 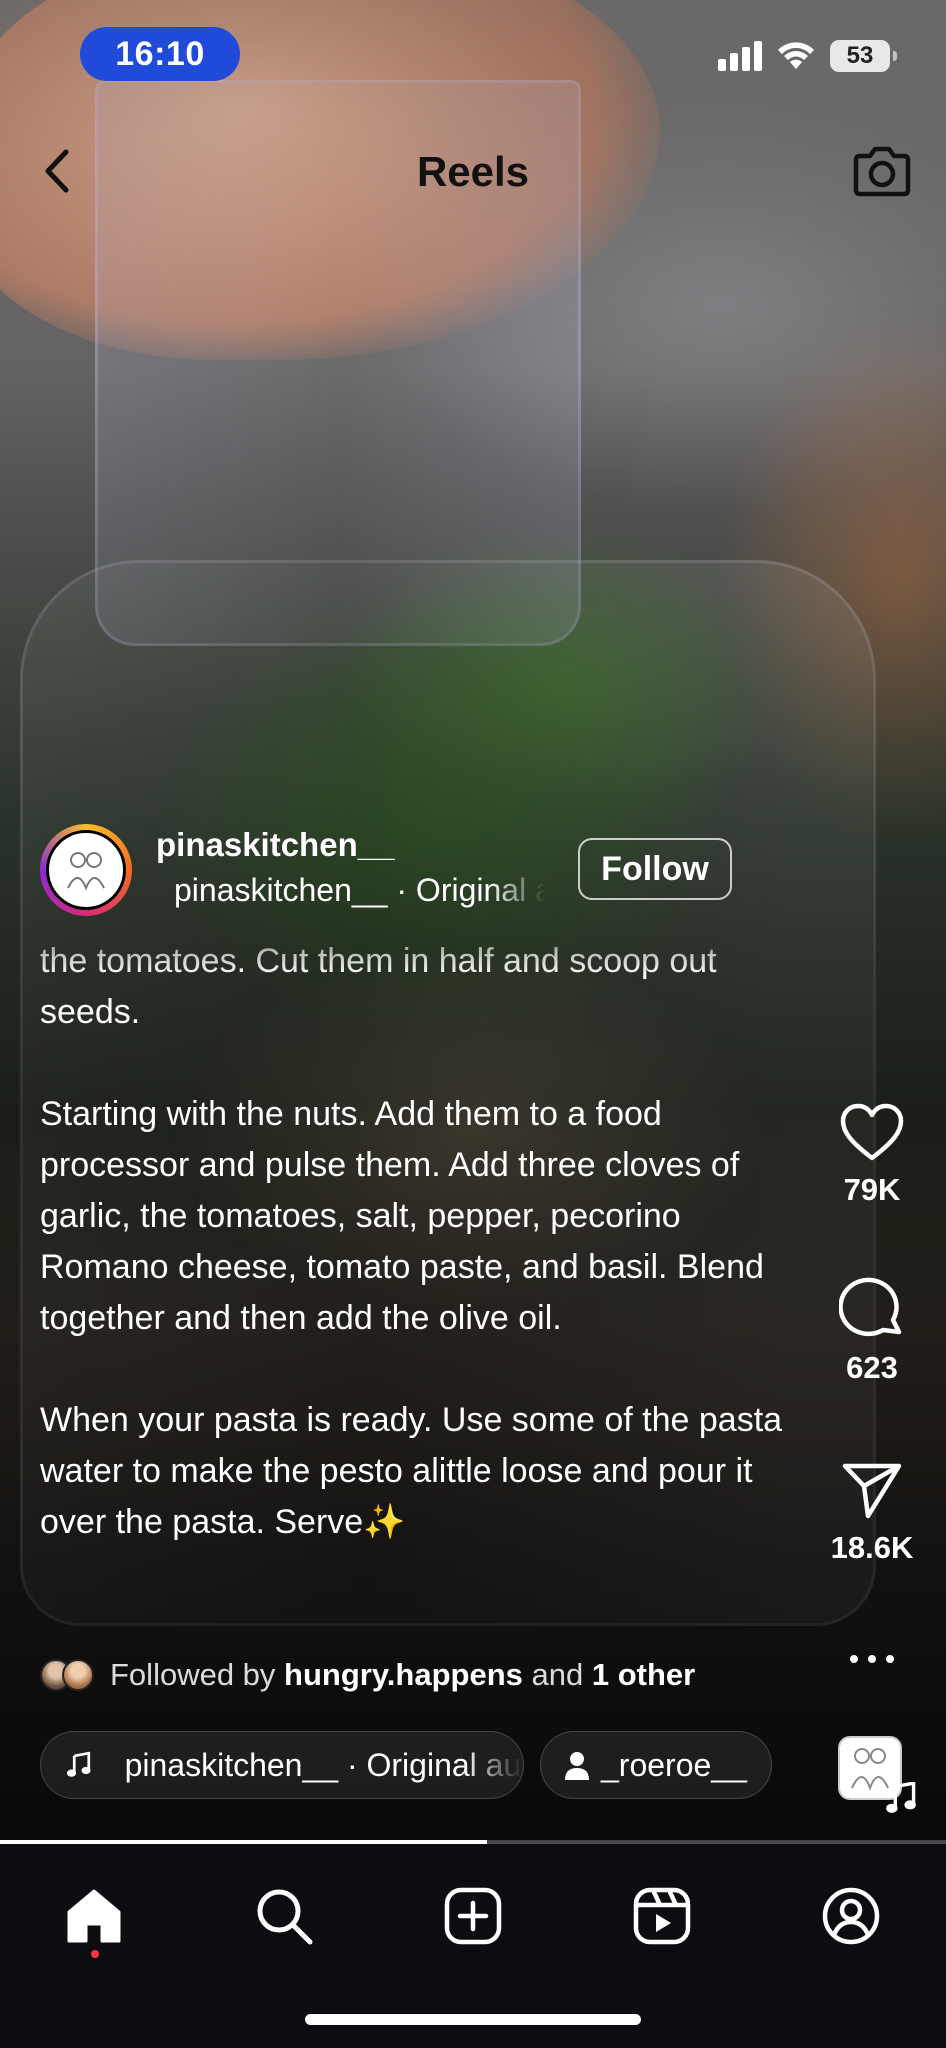 I want to click on comment-count: 623, so click(x=872, y=1367).